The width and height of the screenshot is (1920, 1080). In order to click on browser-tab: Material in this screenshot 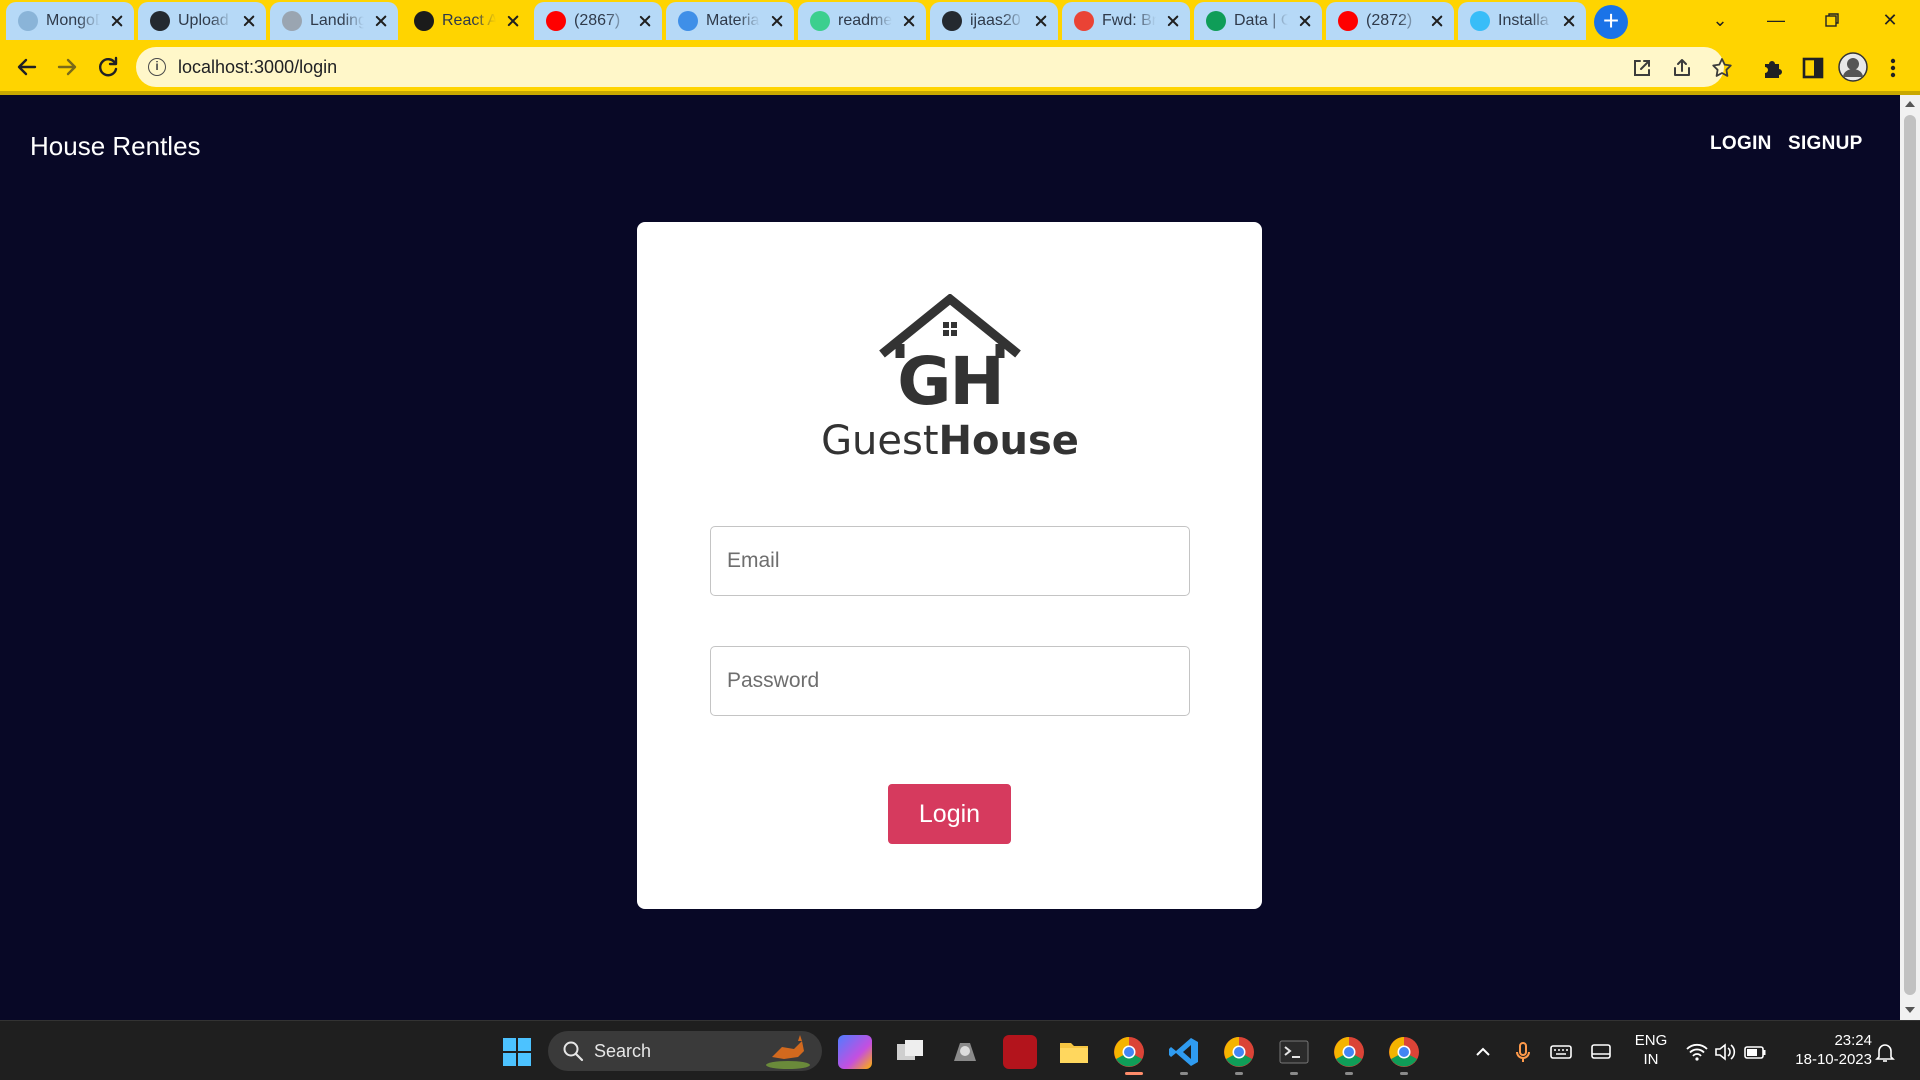, I will do `click(730, 21)`.